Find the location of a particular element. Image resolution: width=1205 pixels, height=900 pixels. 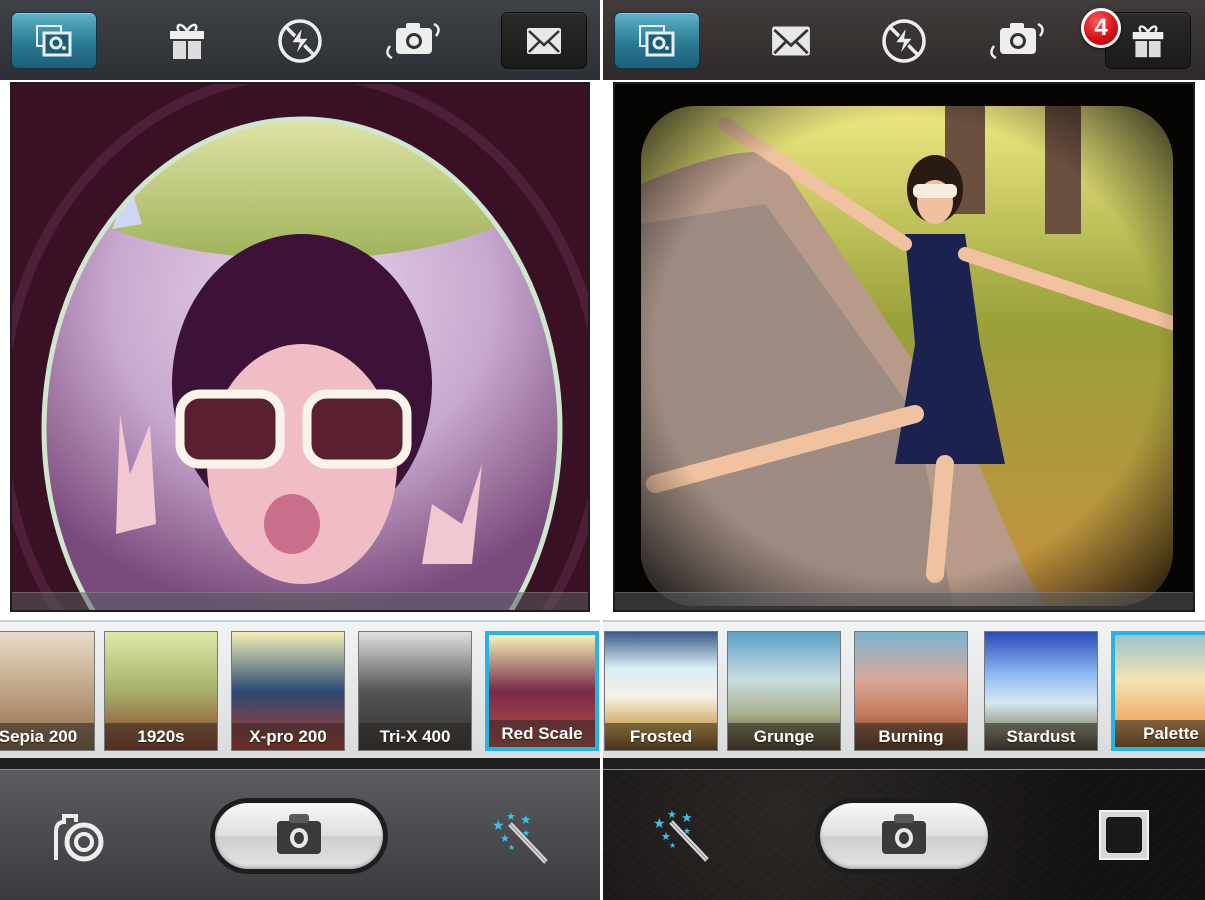

filter-x-pro-200: X-pro 200 is located at coordinates (288, 691).